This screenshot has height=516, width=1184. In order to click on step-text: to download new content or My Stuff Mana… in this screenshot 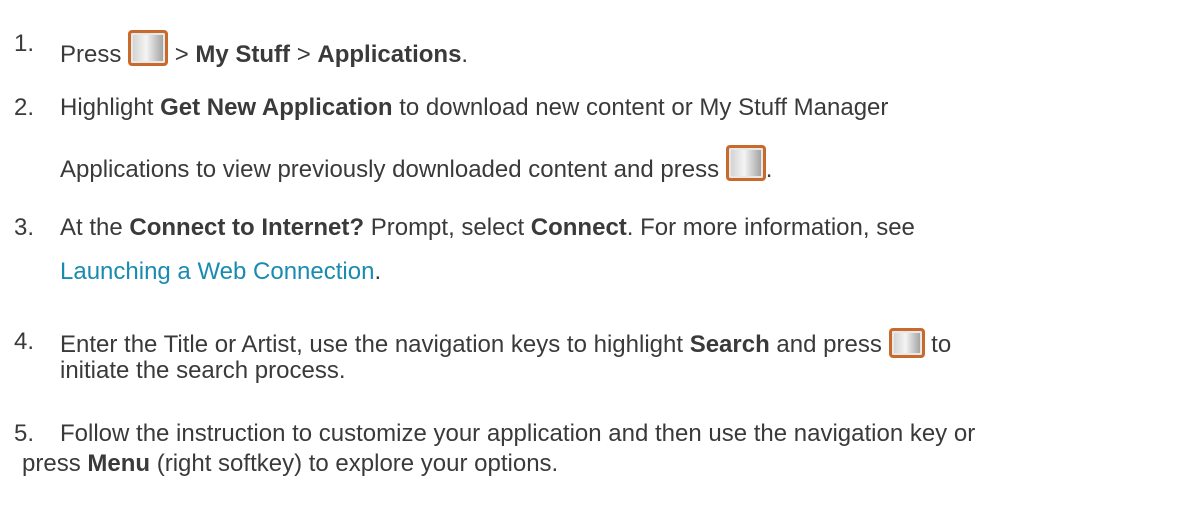, I will do `click(644, 107)`.